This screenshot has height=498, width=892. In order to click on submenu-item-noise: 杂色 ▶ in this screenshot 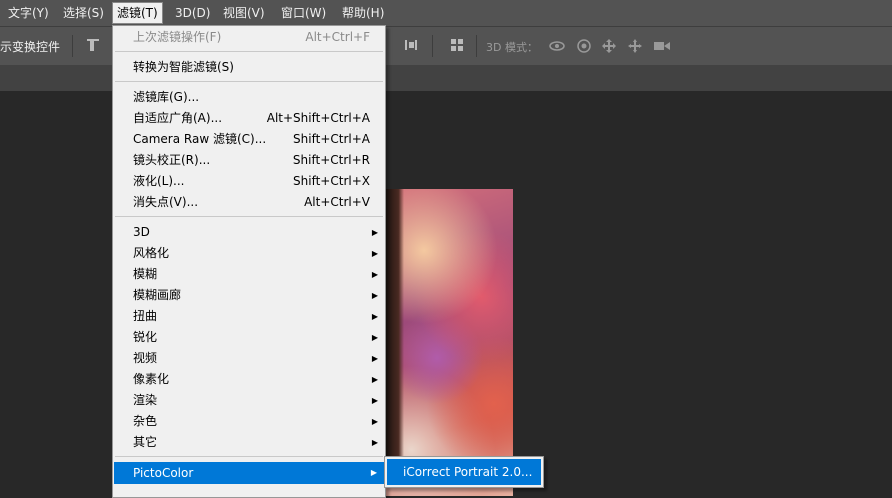, I will do `click(249, 421)`.